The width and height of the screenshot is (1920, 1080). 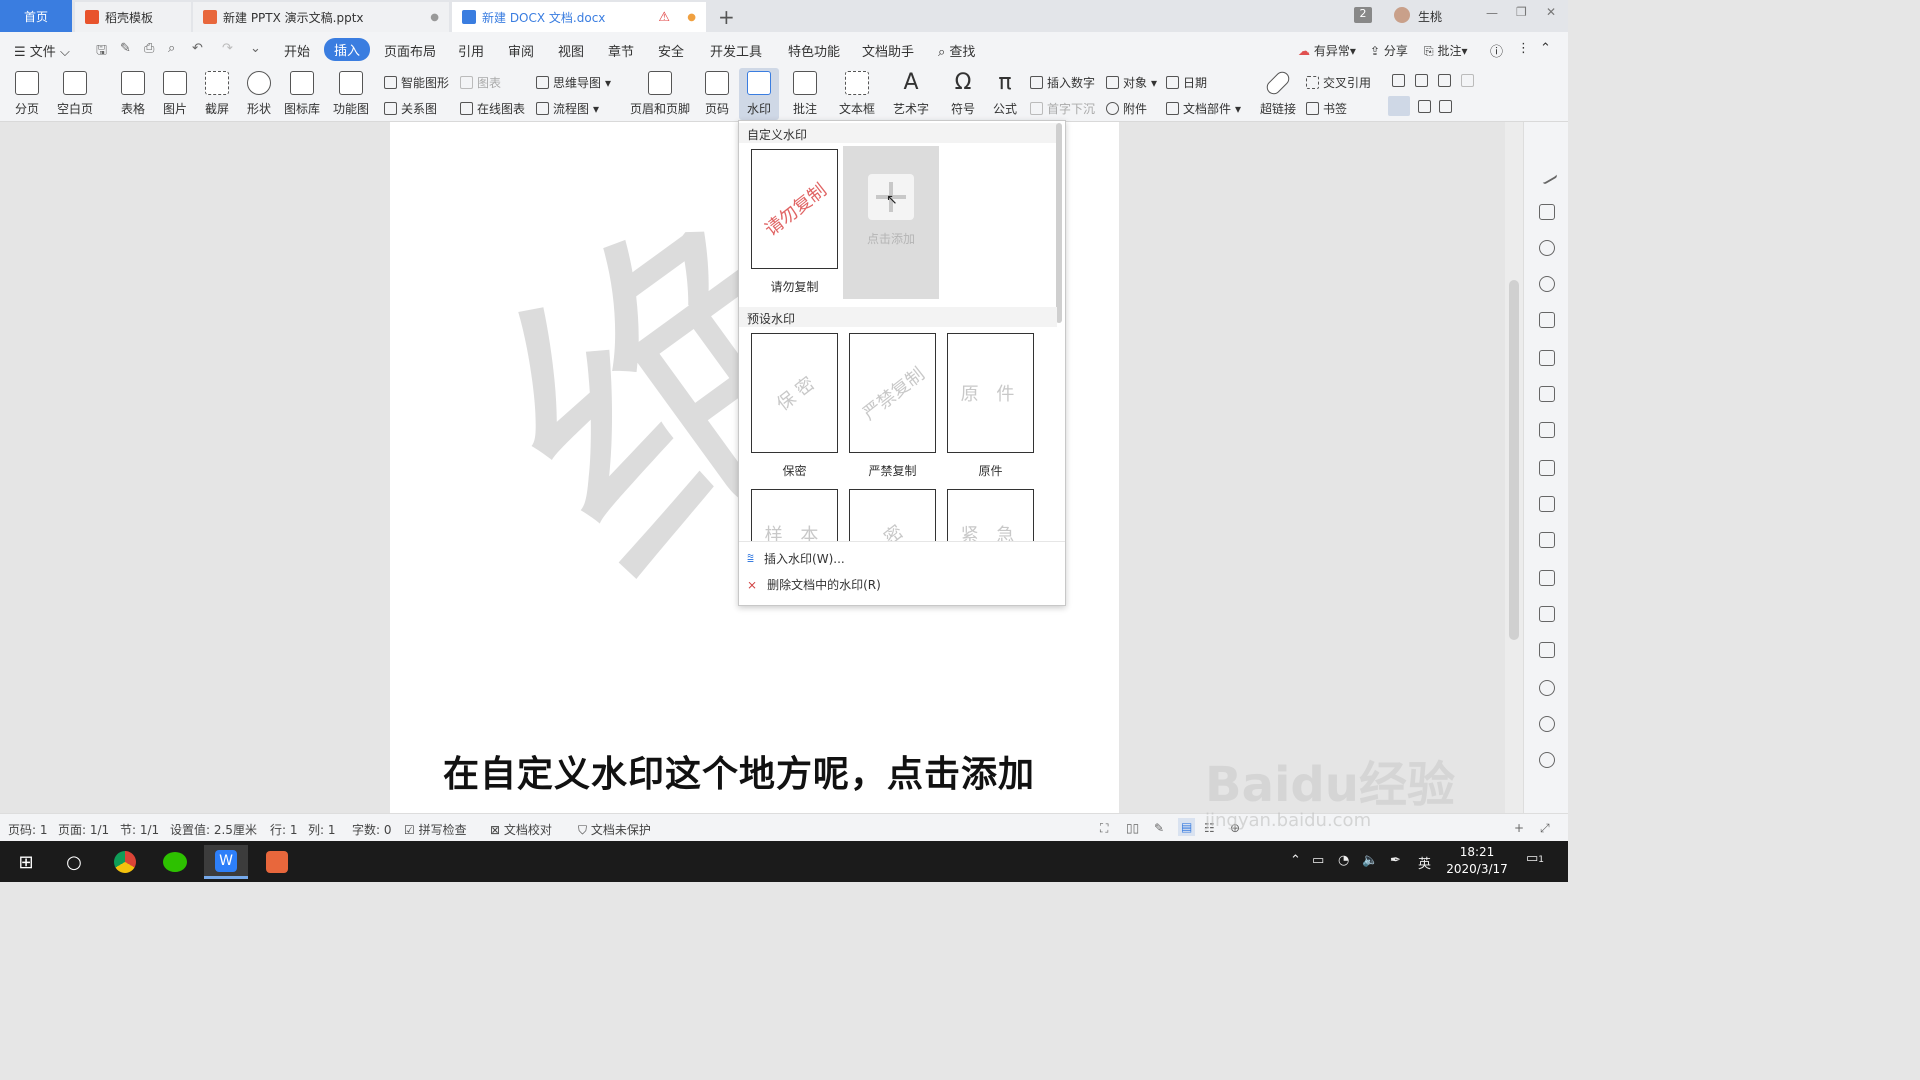 I want to click on picture-button: 图片, so click(x=175, y=91).